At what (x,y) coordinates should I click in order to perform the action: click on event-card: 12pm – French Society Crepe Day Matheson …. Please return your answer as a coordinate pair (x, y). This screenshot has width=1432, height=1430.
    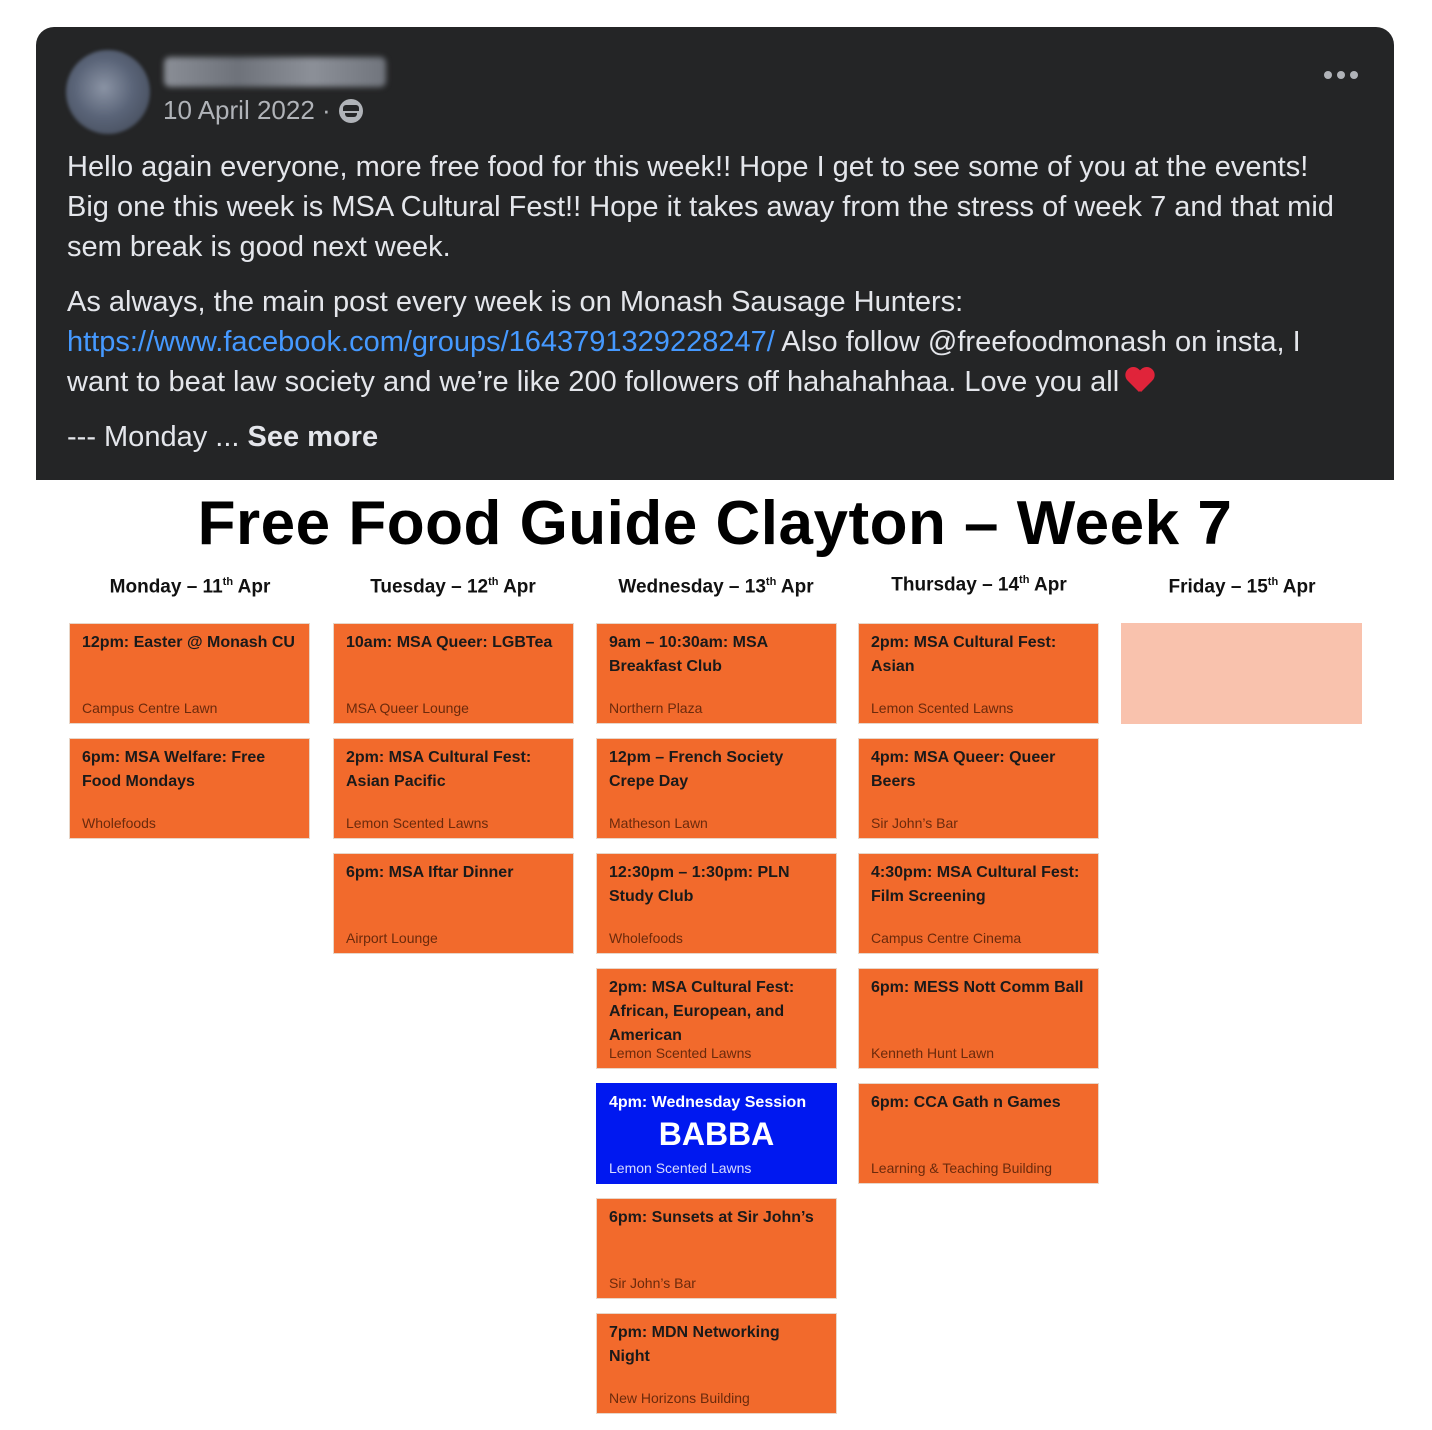
    Looking at the image, I should click on (716, 788).